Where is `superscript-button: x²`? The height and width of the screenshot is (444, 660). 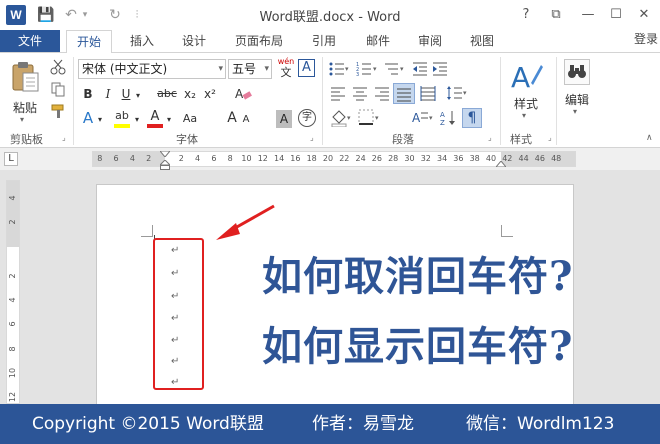
superscript-button: x² is located at coordinates (210, 94).